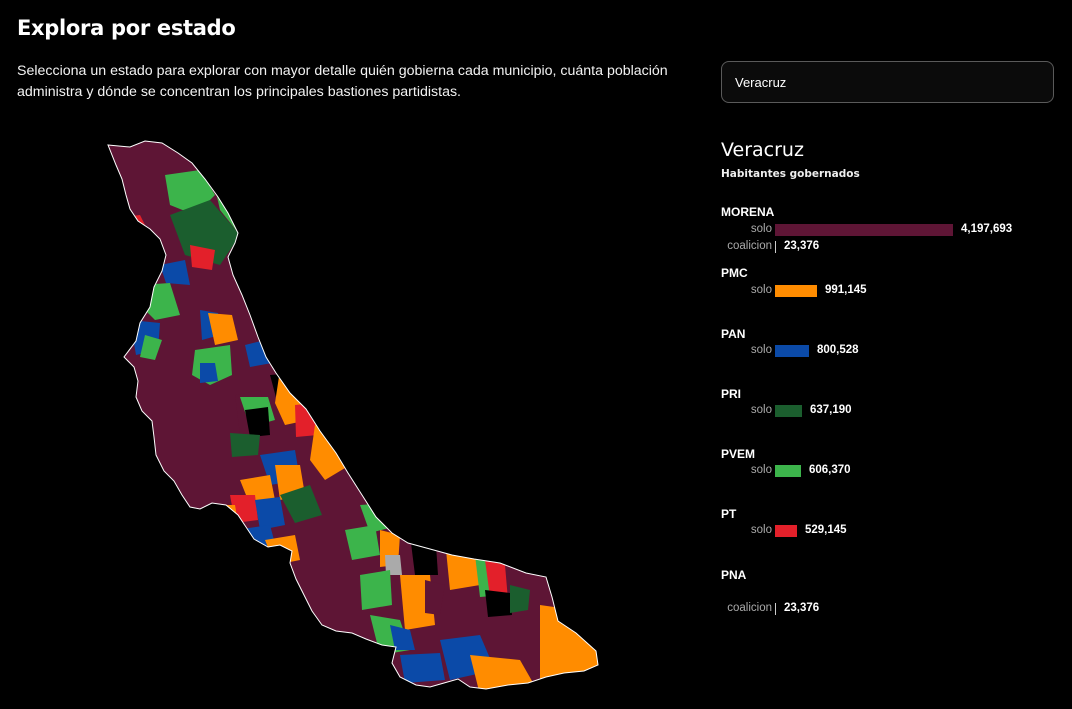  What do you see at coordinates (802, 608) in the screenshot?
I see `value-pna-coalition: 23,376` at bounding box center [802, 608].